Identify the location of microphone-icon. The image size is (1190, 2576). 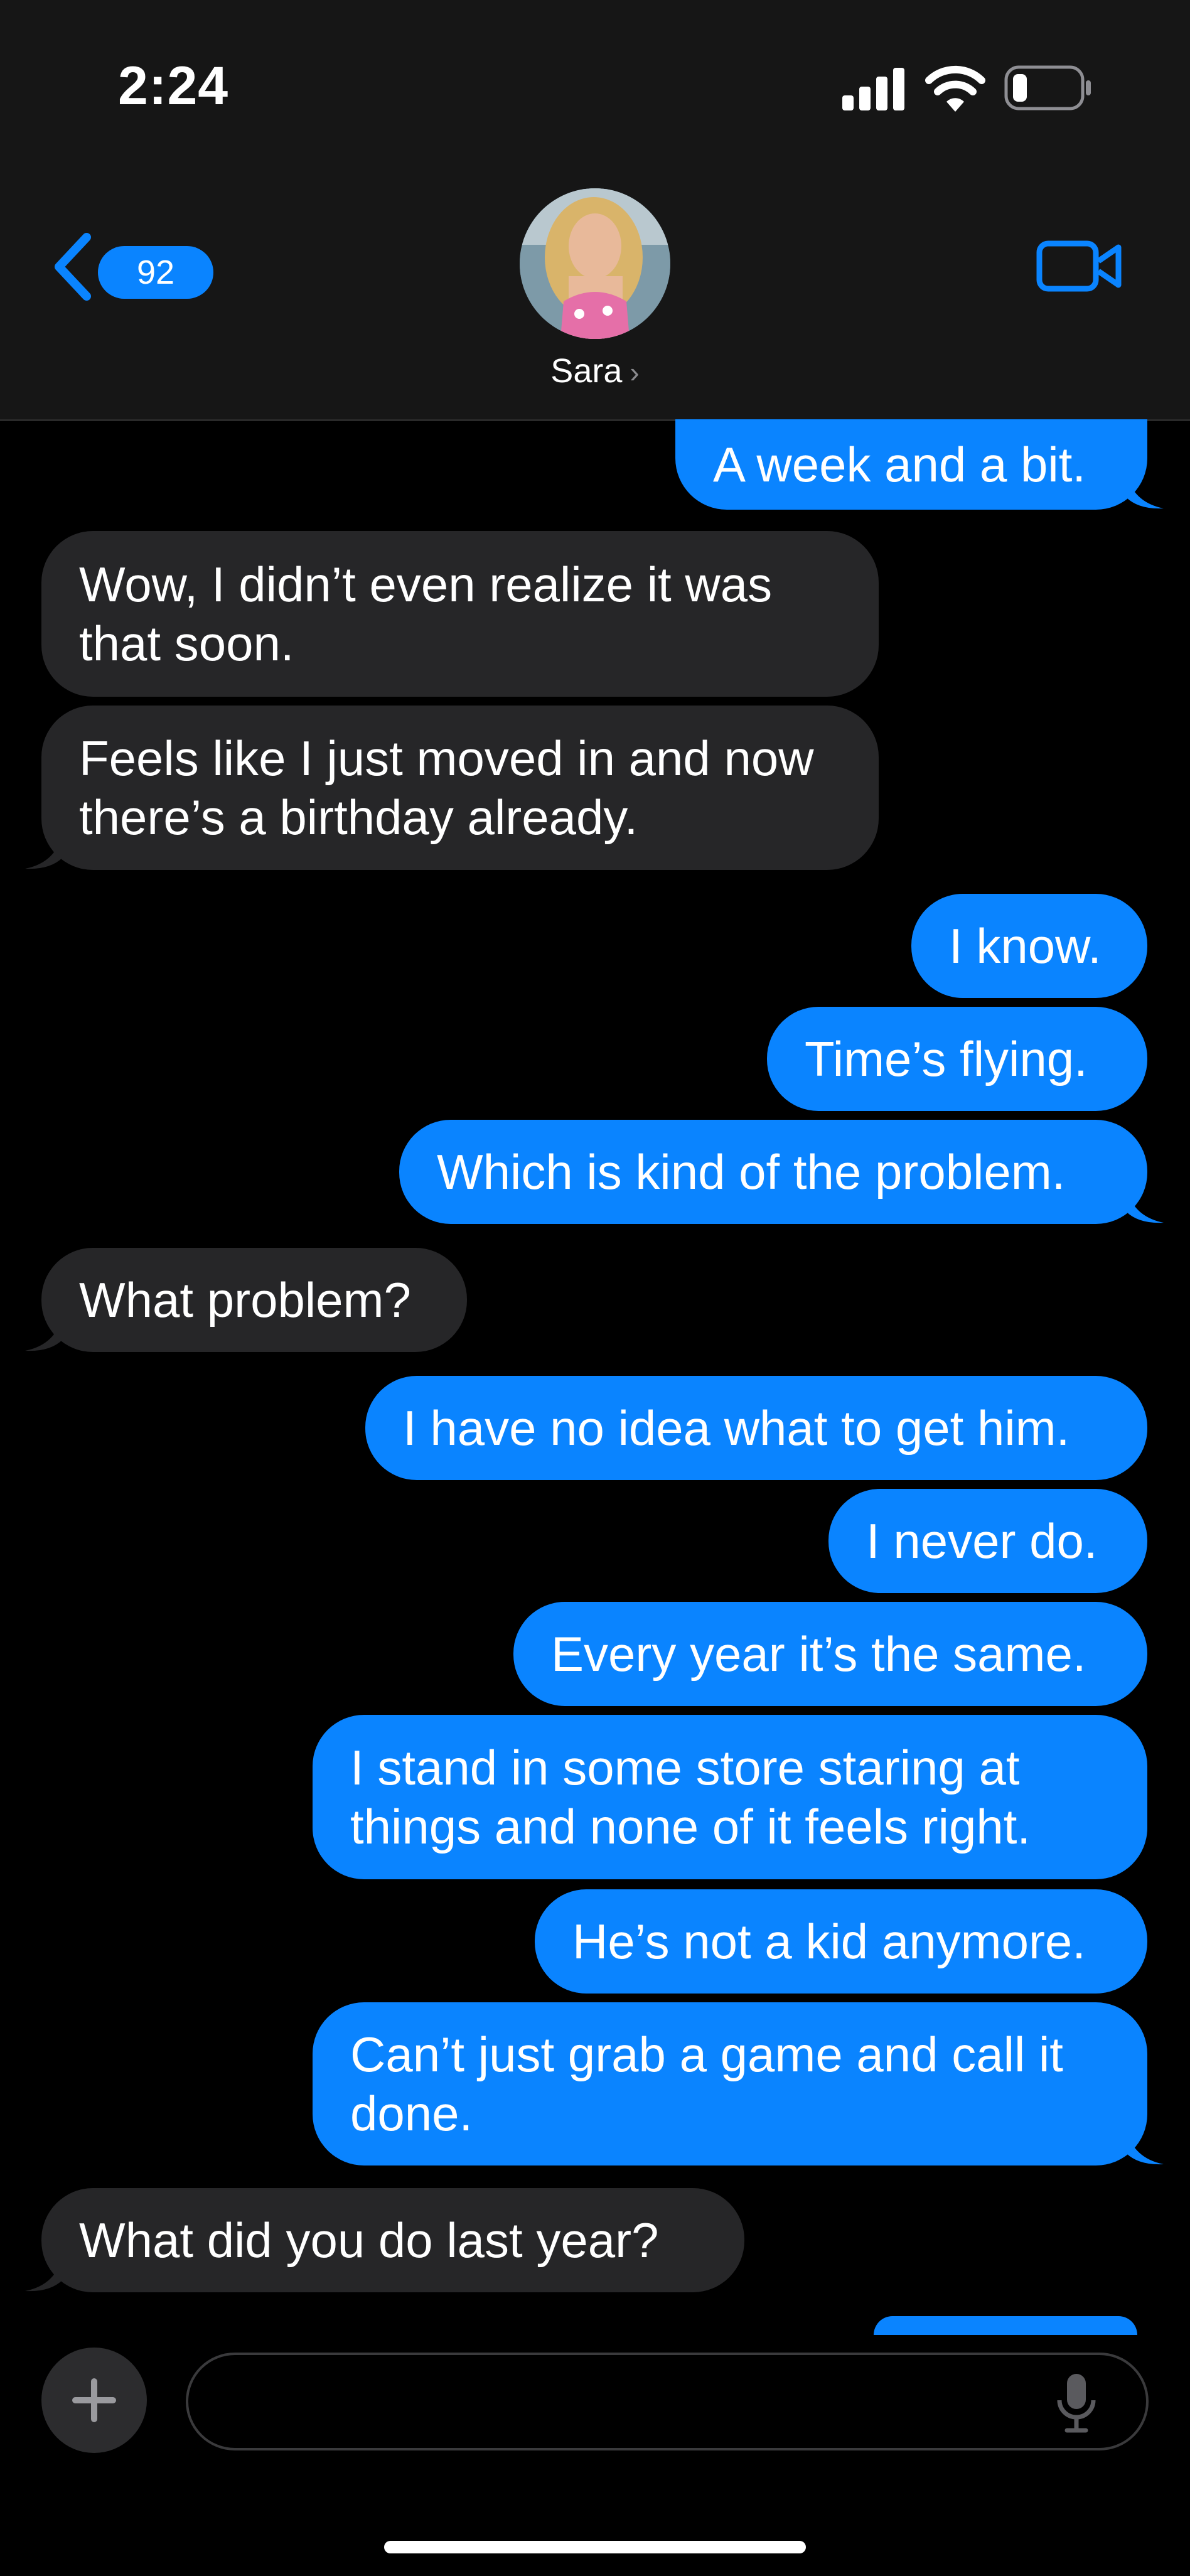
(1076, 2402).